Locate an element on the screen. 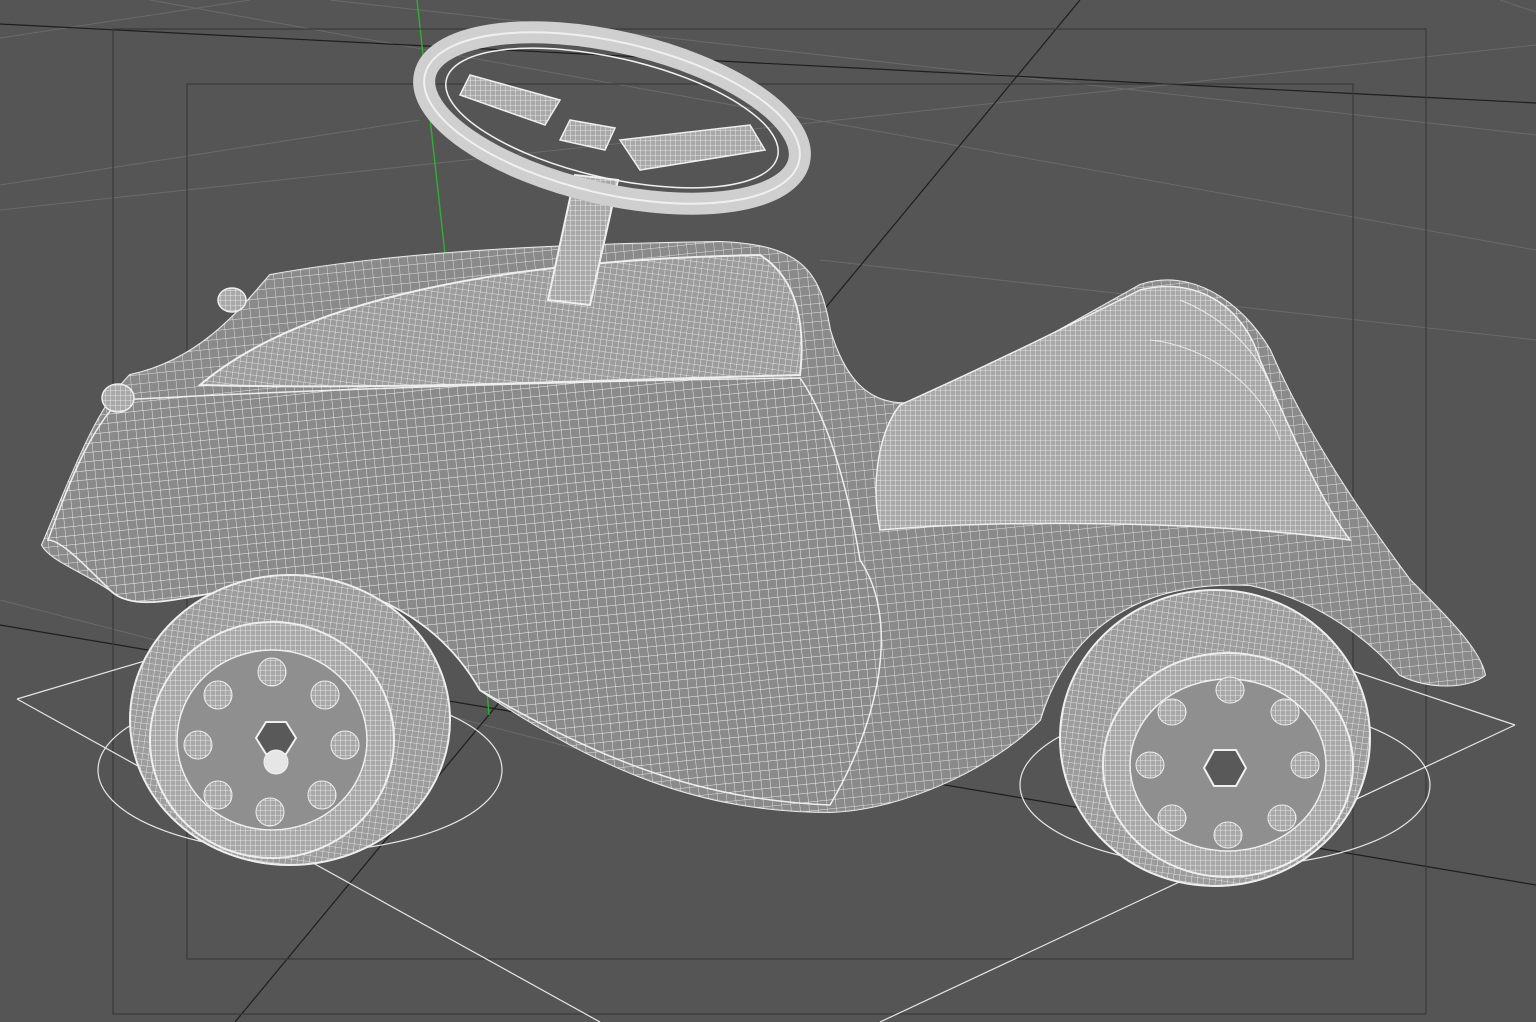 The height and width of the screenshot is (1022, 1536). rear-hub-hex-icon is located at coordinates (276, 738).